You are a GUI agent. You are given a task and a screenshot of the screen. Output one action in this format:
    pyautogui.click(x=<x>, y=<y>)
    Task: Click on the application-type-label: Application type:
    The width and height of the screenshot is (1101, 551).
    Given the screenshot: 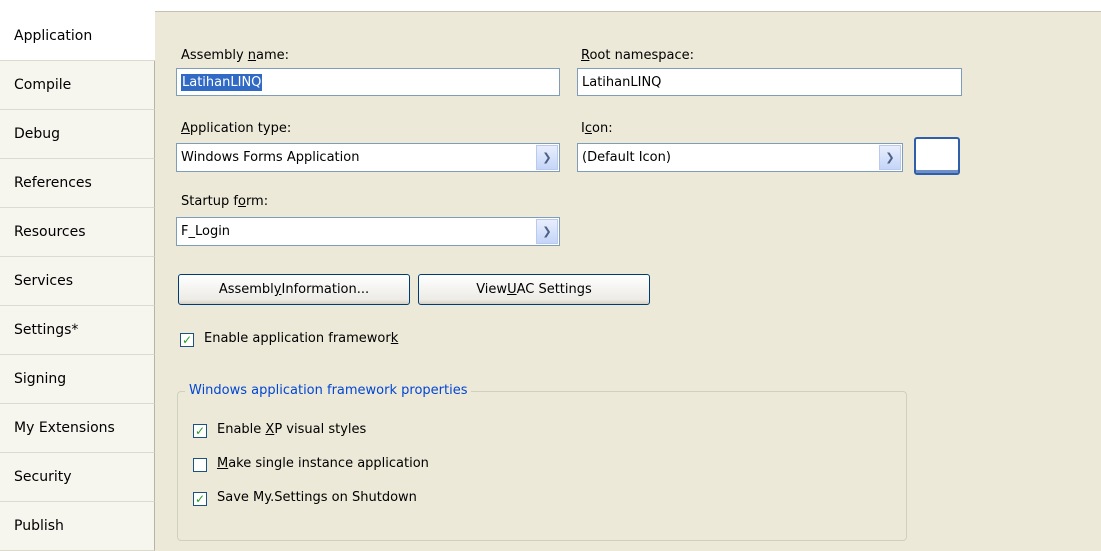 What is the action you would take?
    pyautogui.click(x=236, y=128)
    